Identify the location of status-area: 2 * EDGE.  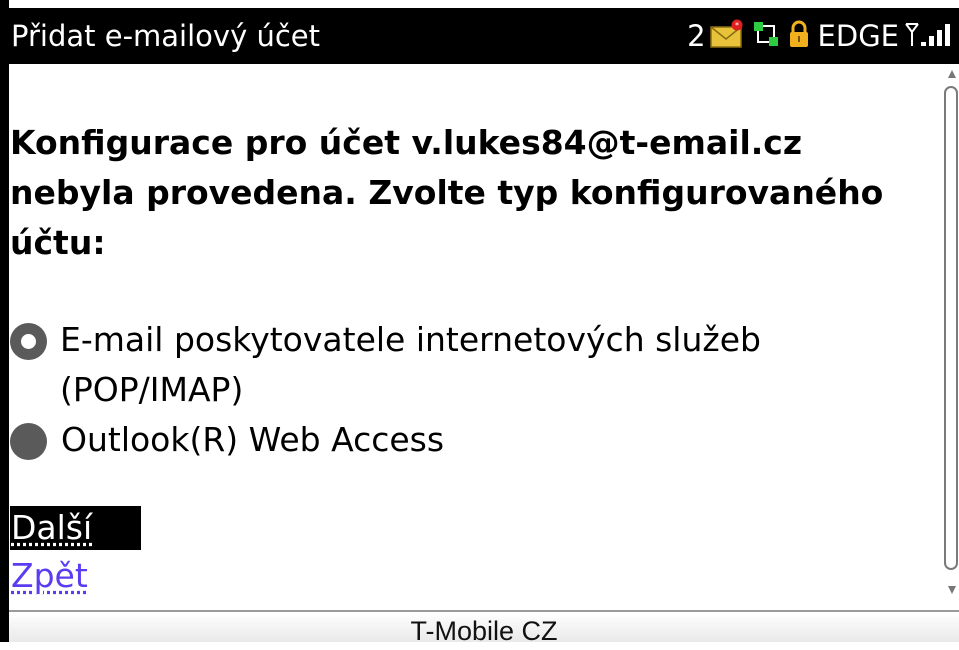
(819, 36).